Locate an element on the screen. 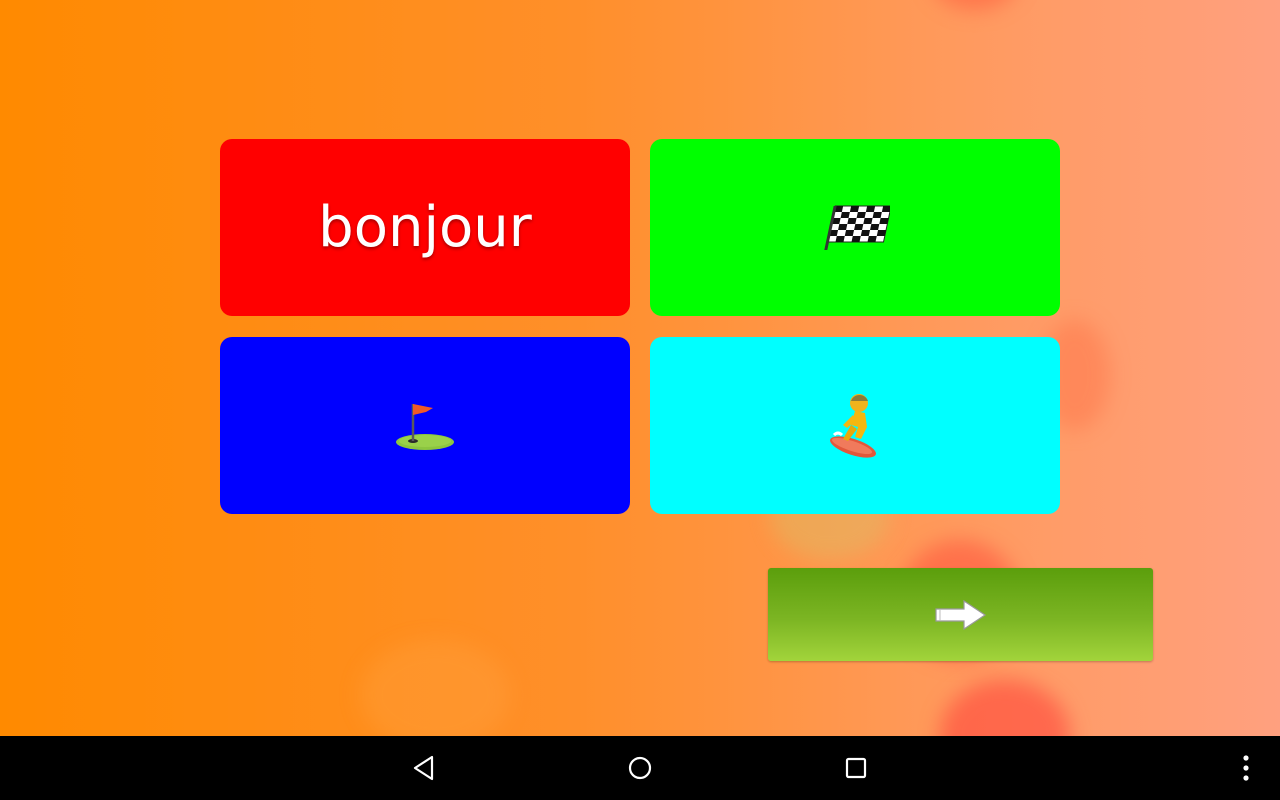 The image size is (1280, 800). right-arrow-icon is located at coordinates (960, 614).